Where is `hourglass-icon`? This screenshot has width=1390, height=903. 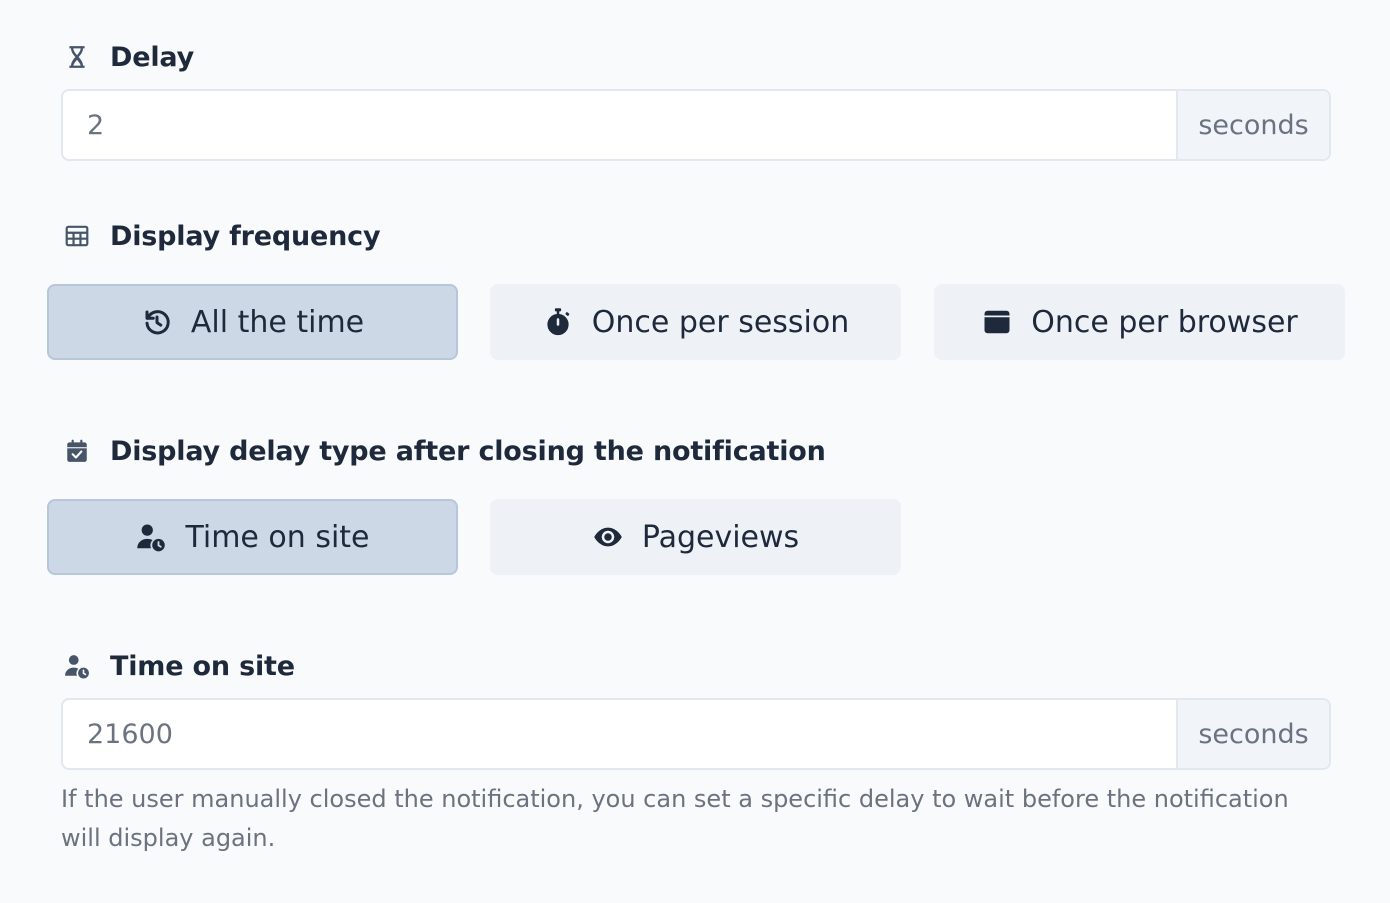 hourglass-icon is located at coordinates (77, 57).